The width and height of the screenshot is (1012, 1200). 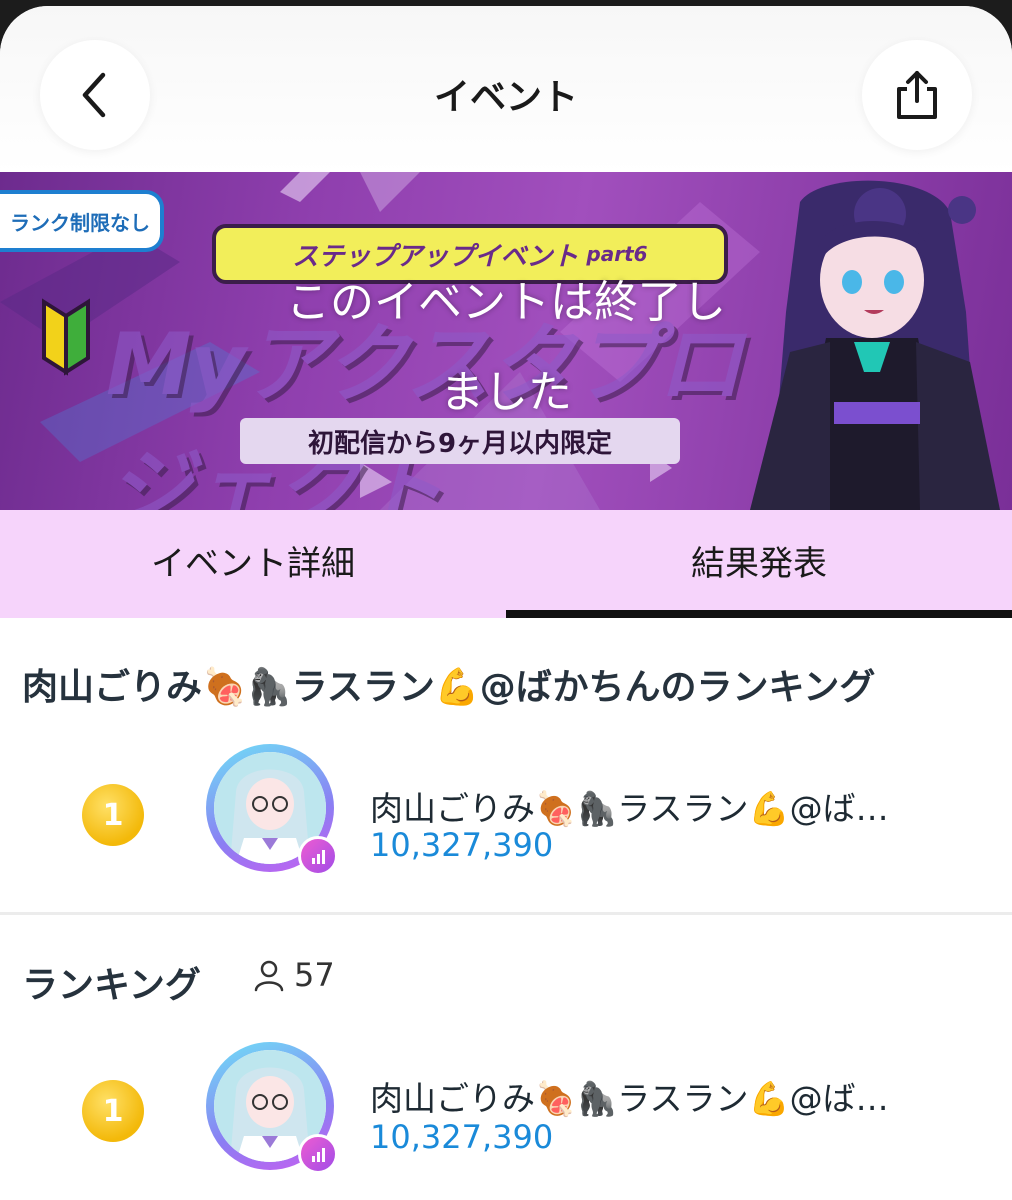 What do you see at coordinates (759, 614) in the screenshot?
I see `active-tab-indicator` at bounding box center [759, 614].